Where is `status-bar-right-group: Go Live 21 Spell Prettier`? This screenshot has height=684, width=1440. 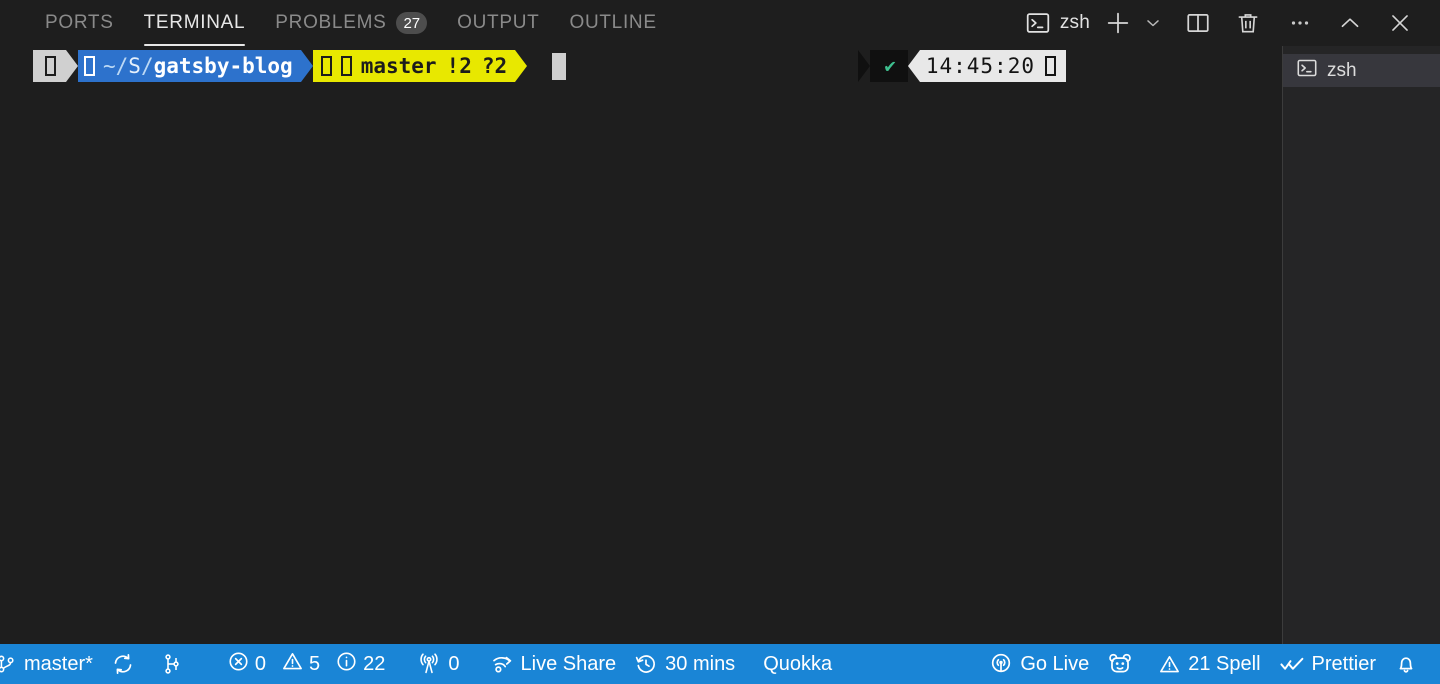
status-bar-right-group: Go Live 21 Spell Prettier is located at coordinates (1210, 664).